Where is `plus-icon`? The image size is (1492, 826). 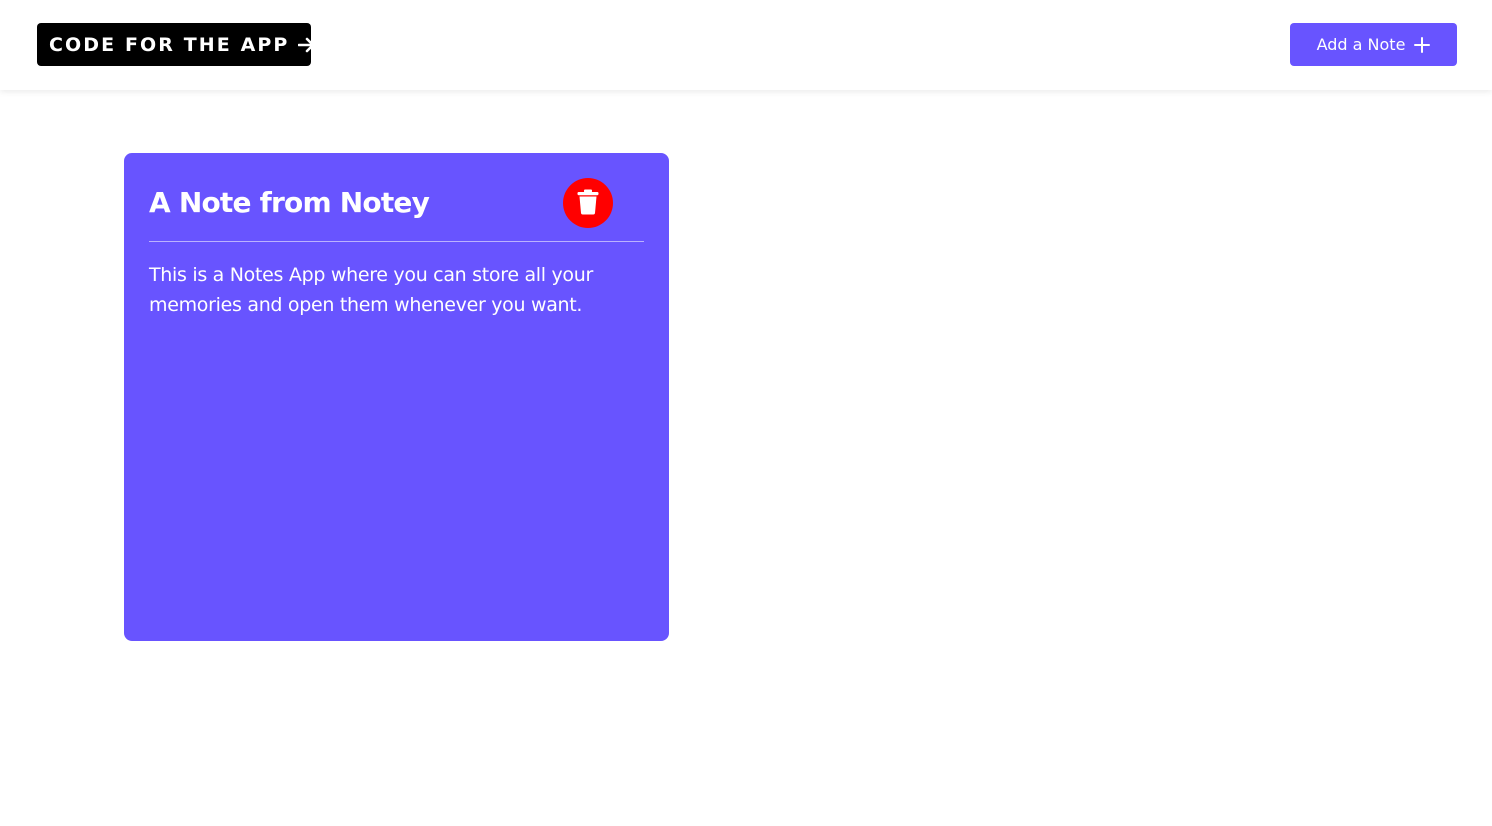
plus-icon is located at coordinates (1422, 44).